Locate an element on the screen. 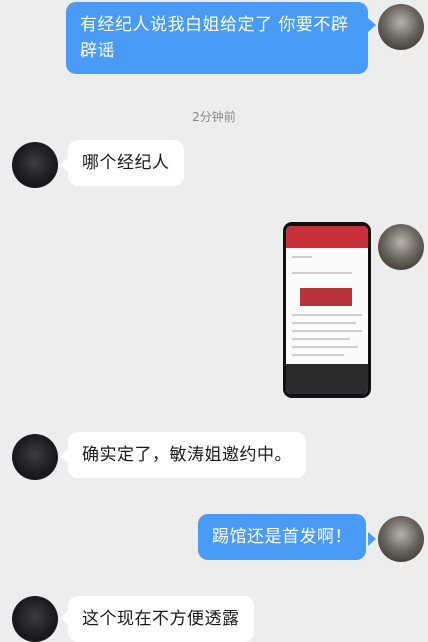 The height and width of the screenshot is (642, 428). message-bubble-incoming: 哪个经纪人 is located at coordinates (126, 163).